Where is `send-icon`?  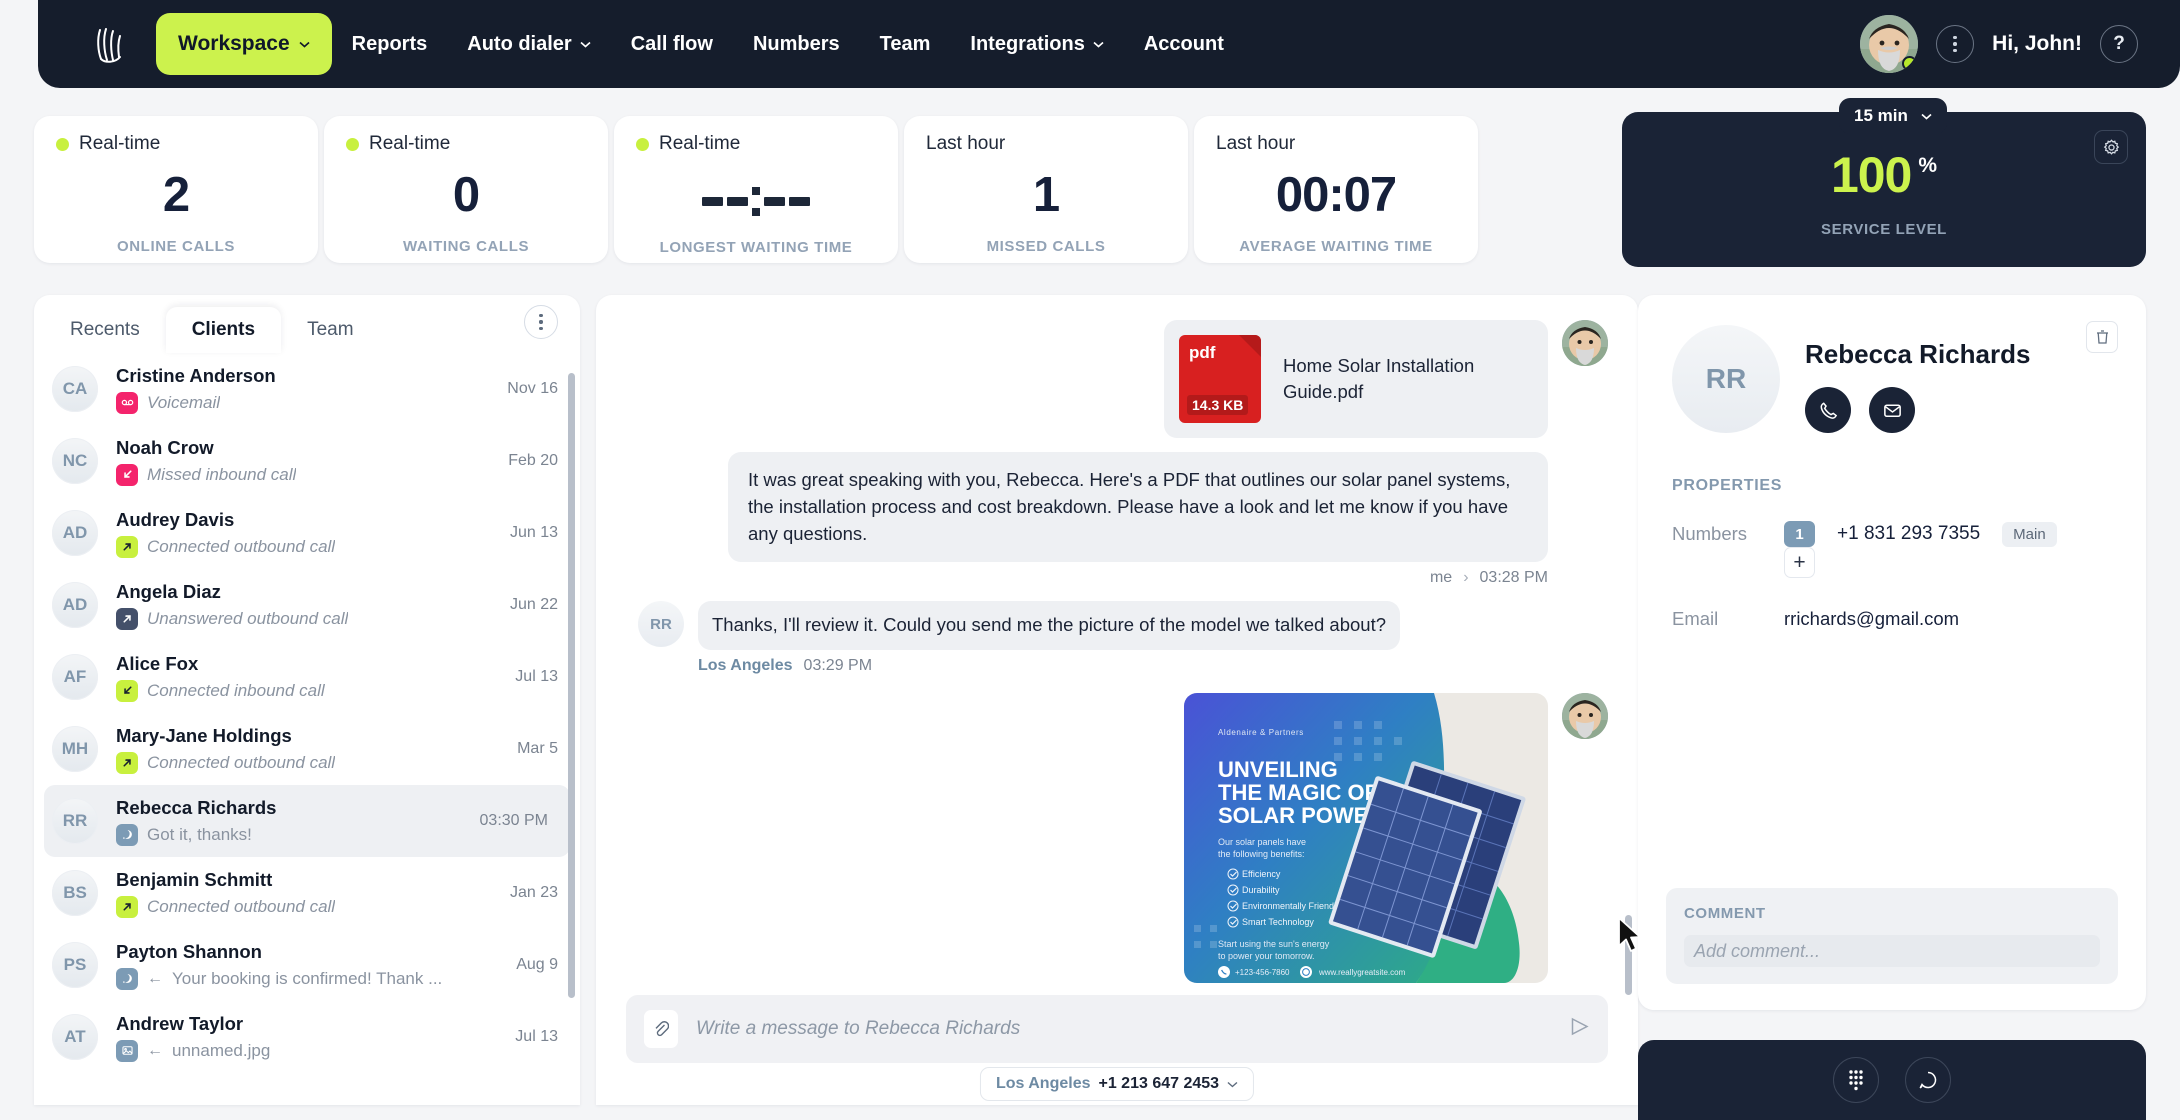 send-icon is located at coordinates (1579, 1029).